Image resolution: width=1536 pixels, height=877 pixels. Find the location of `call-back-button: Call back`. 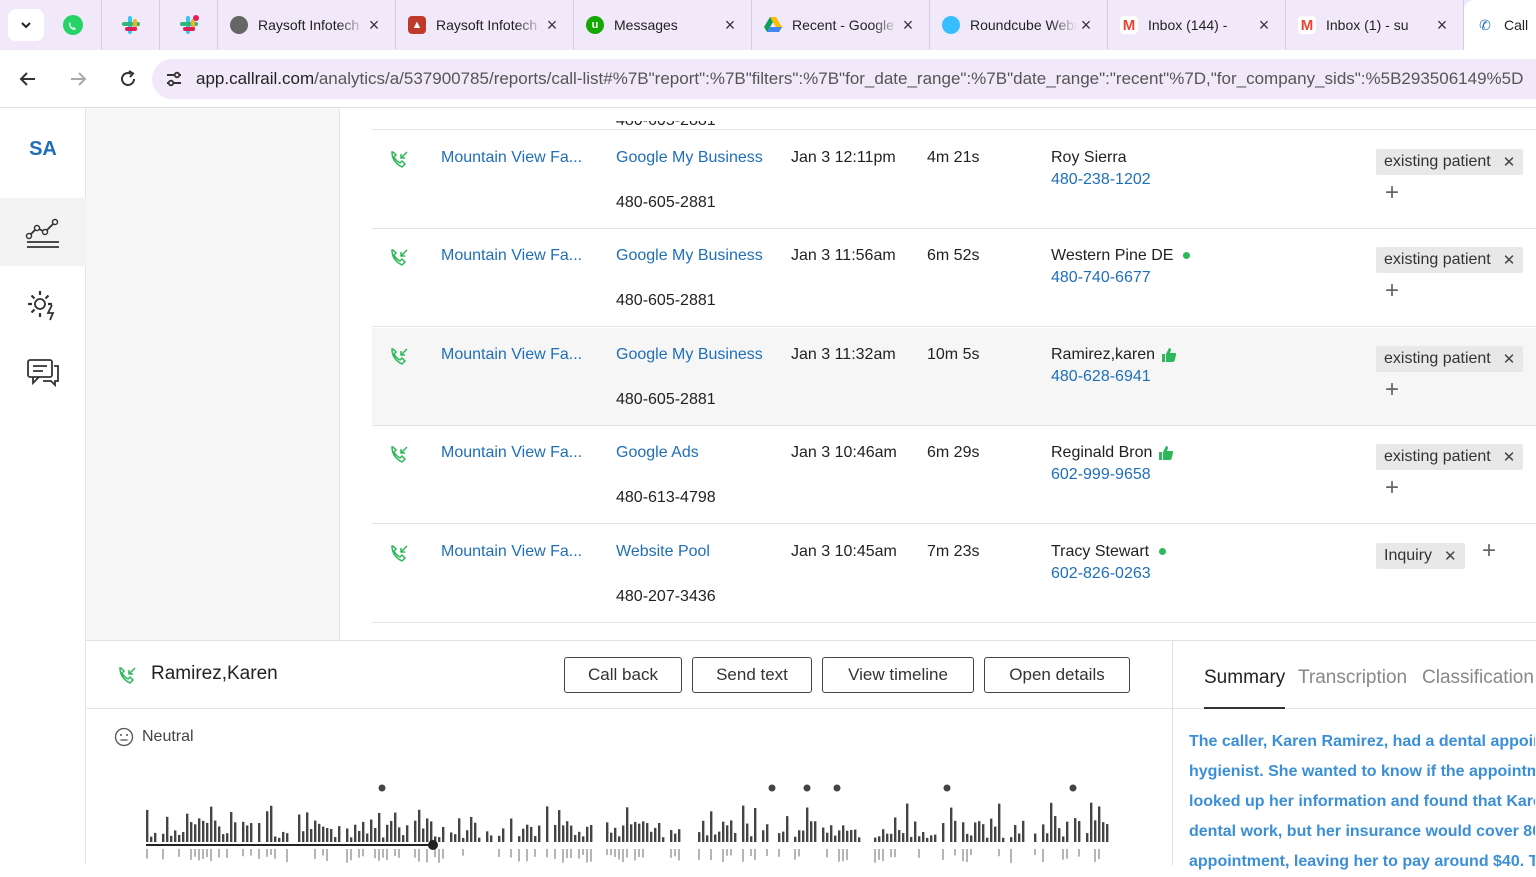

call-back-button: Call back is located at coordinates (623, 675).